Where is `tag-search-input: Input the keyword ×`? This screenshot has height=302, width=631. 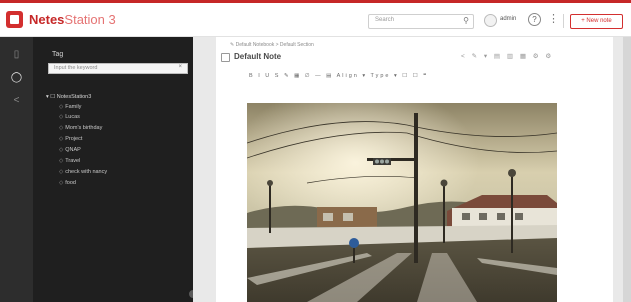
tag-search-input: Input the keyword × is located at coordinates (118, 68).